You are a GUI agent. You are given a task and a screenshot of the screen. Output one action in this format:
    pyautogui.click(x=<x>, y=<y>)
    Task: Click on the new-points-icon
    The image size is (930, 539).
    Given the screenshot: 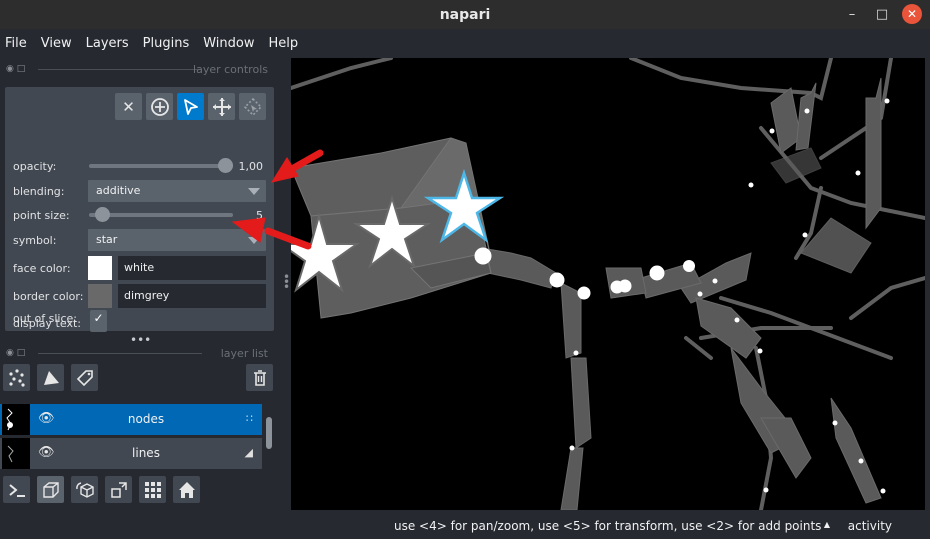 What is the action you would take?
    pyautogui.click(x=16, y=377)
    